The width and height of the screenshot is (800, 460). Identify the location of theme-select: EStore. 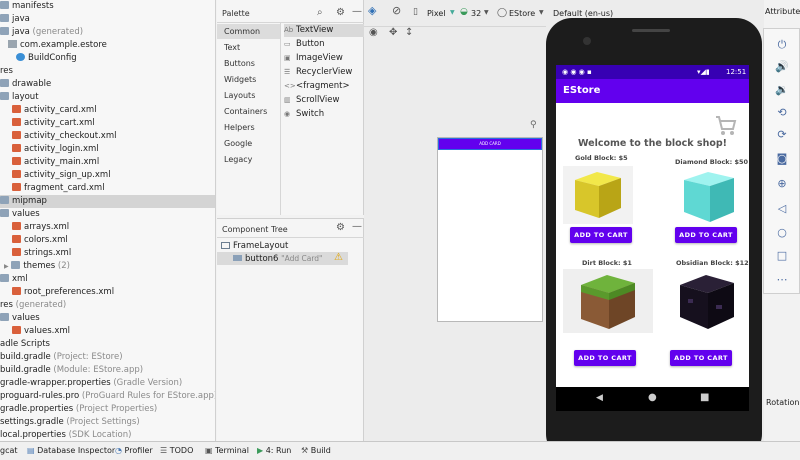
(522, 13).